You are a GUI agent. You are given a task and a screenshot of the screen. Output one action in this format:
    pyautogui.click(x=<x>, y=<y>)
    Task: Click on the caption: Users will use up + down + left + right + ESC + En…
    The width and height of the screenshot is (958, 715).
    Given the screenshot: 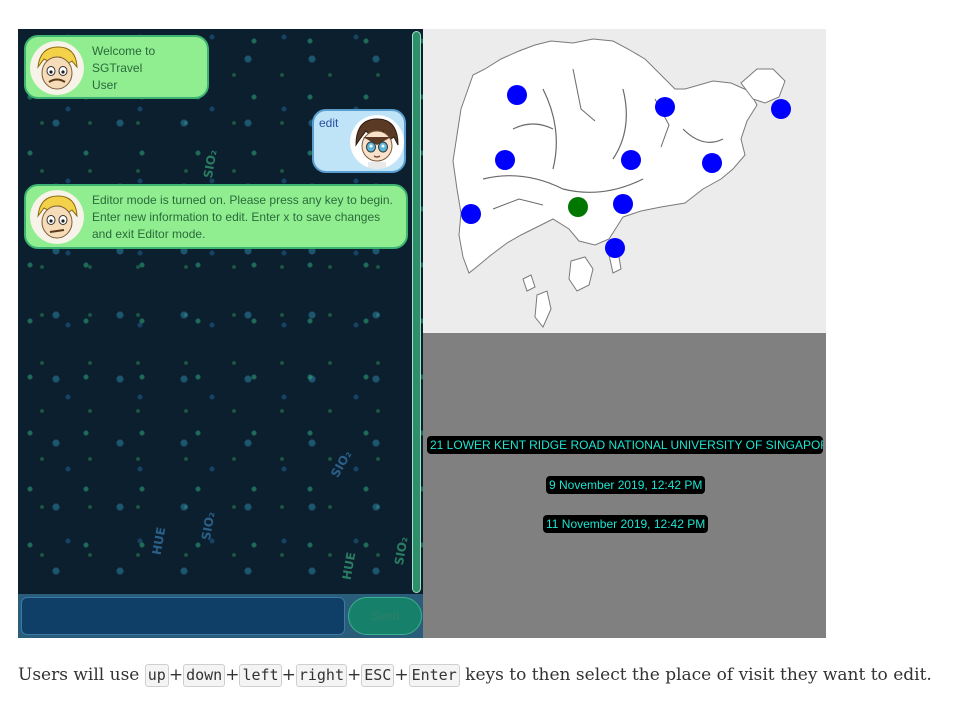 What is the action you would take?
    pyautogui.click(x=478, y=675)
    